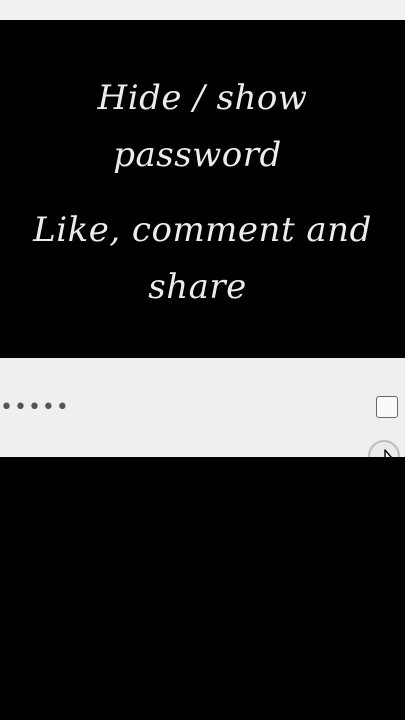  What do you see at coordinates (197, 155) in the screenshot?
I see `caption-line-2: password` at bounding box center [197, 155].